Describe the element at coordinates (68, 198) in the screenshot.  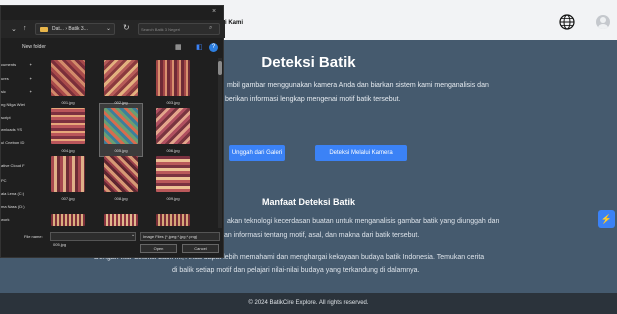
I see `file-name: 007.jpg` at that location.